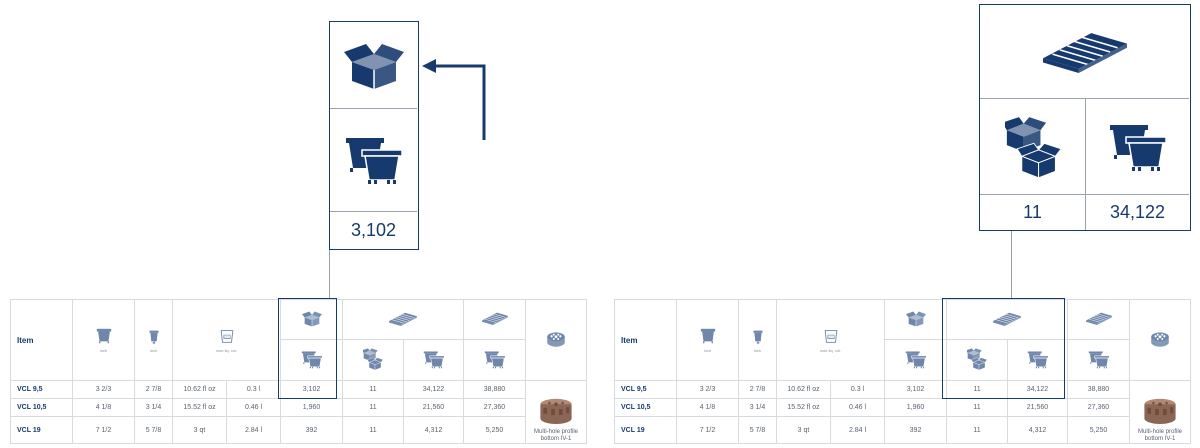 This screenshot has width=1200, height=448. Describe the element at coordinates (153, 389) in the screenshot. I see `row-height: 2 7/8` at that location.